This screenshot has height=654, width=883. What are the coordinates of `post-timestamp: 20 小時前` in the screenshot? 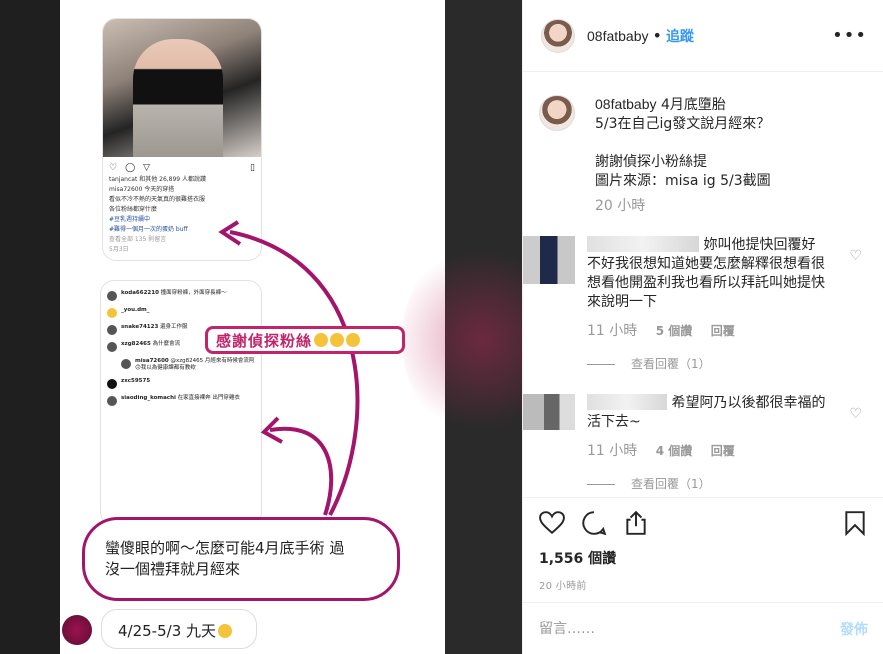 It's located at (563, 586).